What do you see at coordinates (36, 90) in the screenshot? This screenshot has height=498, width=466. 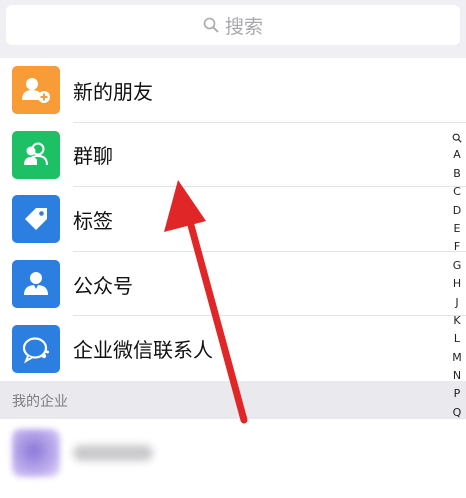 I see `add-friend-icon` at bounding box center [36, 90].